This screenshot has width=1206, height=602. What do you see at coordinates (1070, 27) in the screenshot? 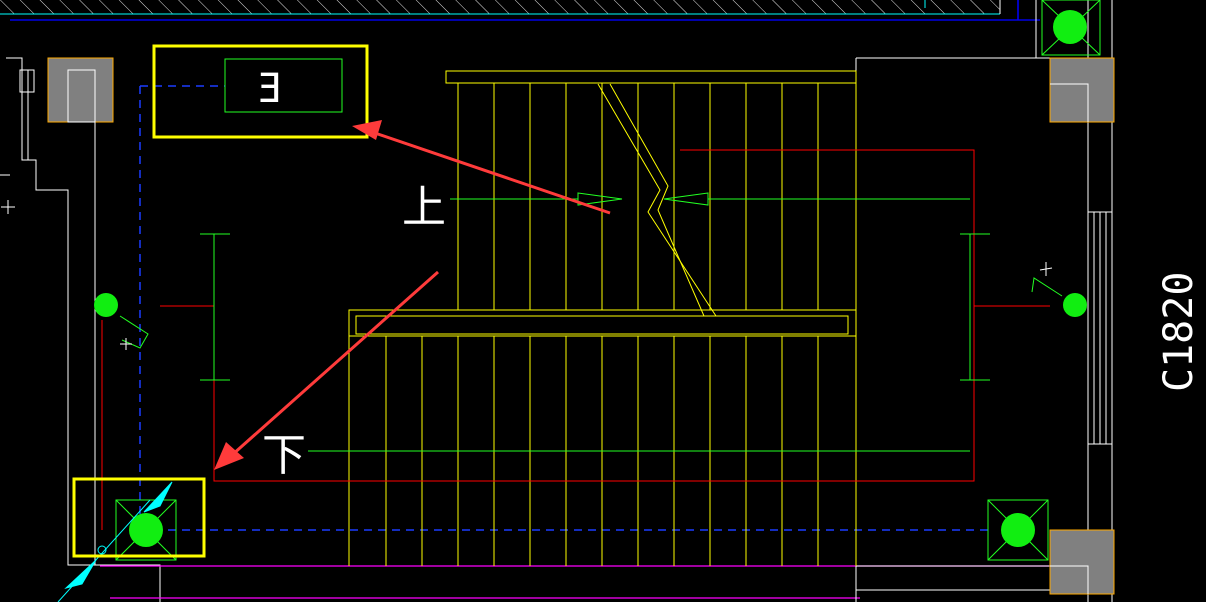
I see `fixture-dot-top-right` at bounding box center [1070, 27].